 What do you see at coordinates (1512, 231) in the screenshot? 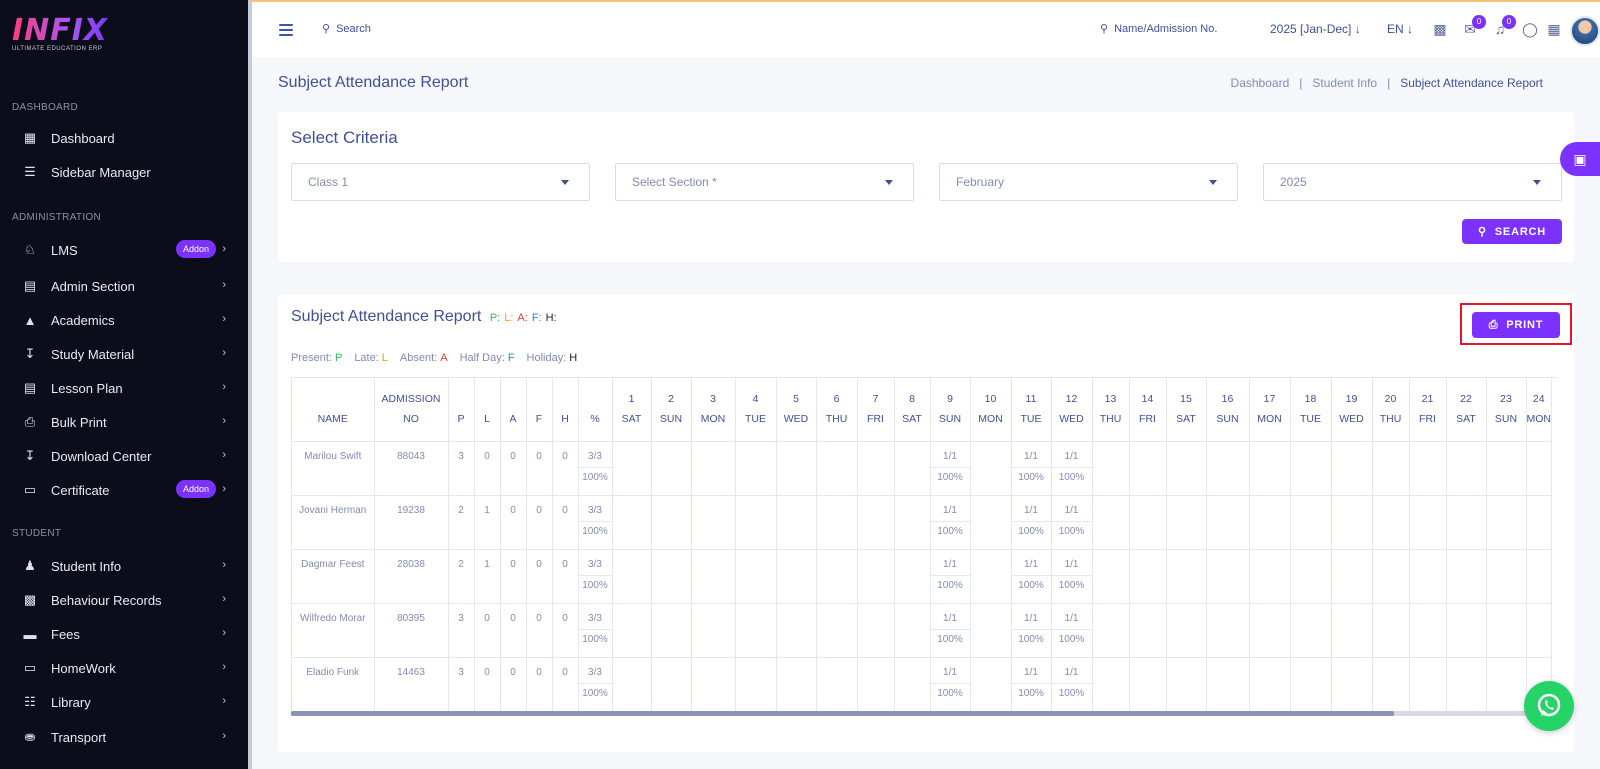
I see `search-button: ⚲ SEARCH` at bounding box center [1512, 231].